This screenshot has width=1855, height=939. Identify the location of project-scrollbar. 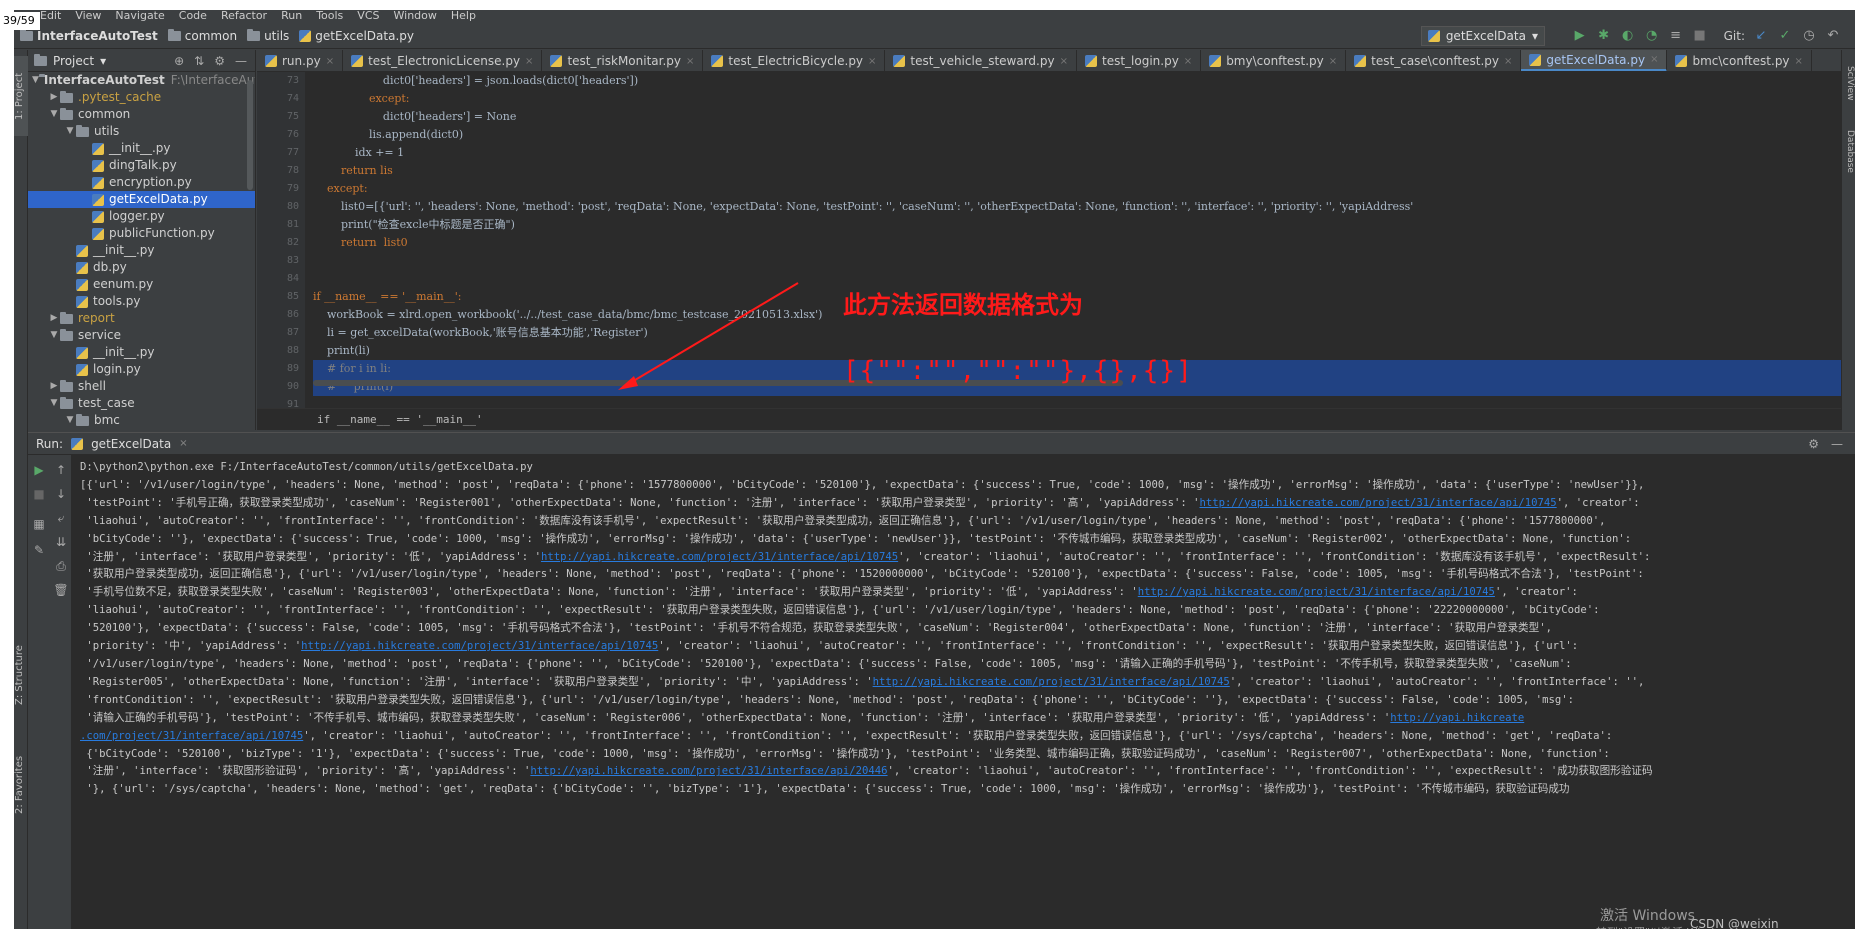
(250, 135).